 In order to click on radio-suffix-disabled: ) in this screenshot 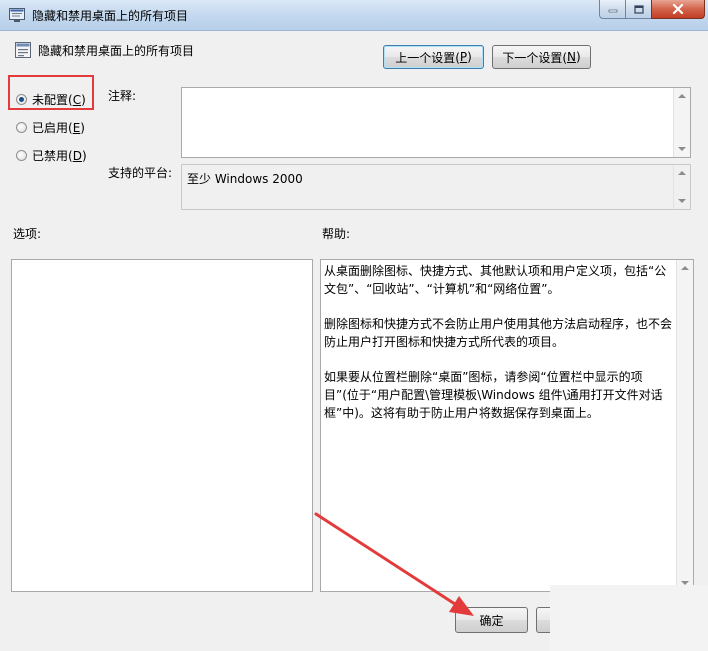, I will do `click(84, 155)`.